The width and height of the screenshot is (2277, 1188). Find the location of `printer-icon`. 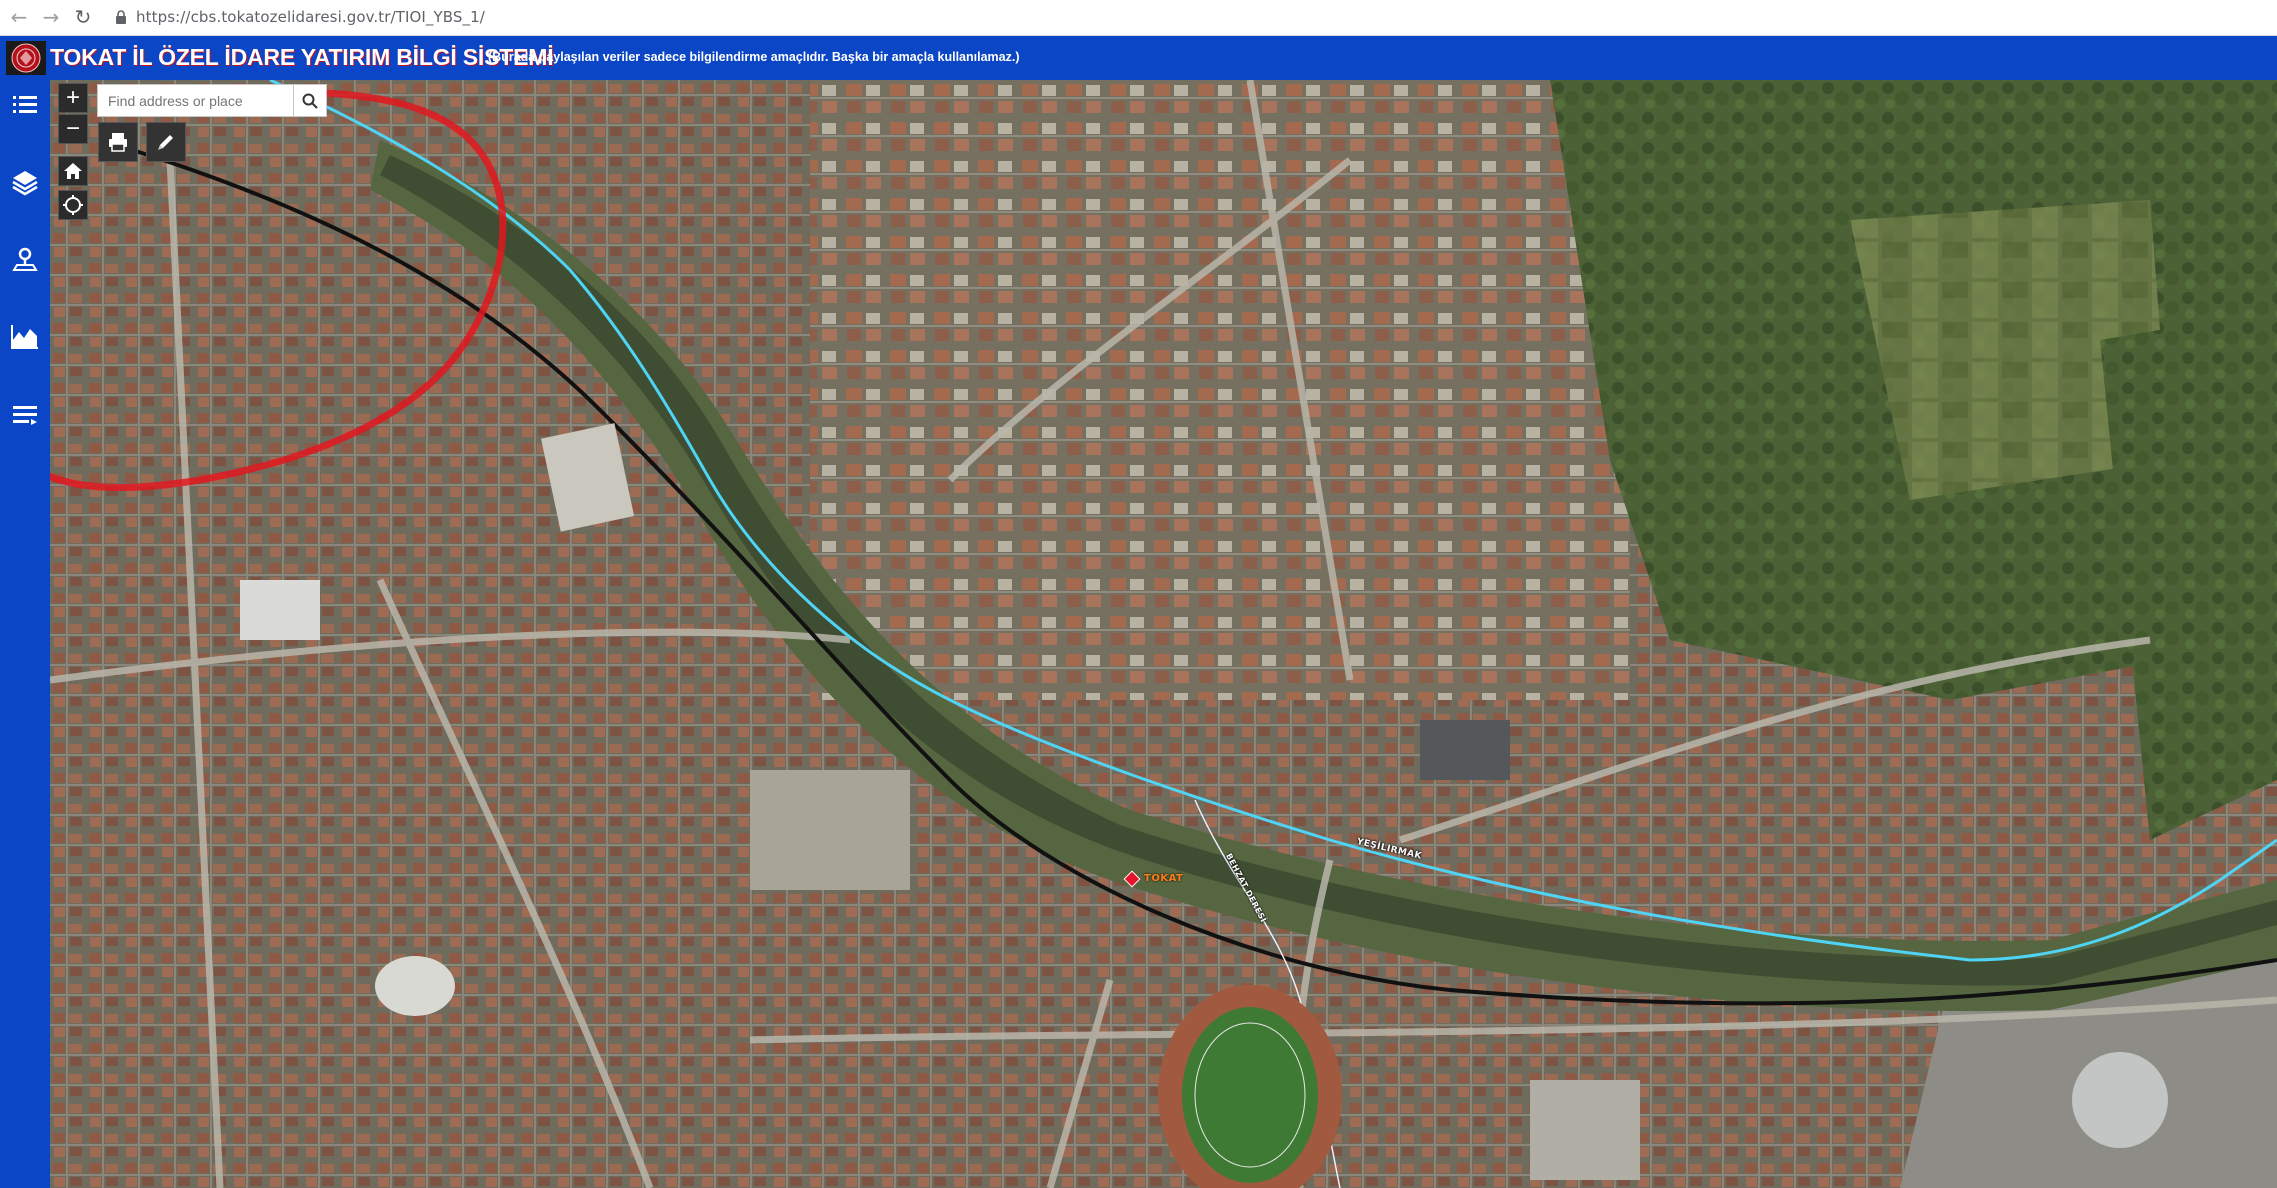

printer-icon is located at coordinates (118, 142).